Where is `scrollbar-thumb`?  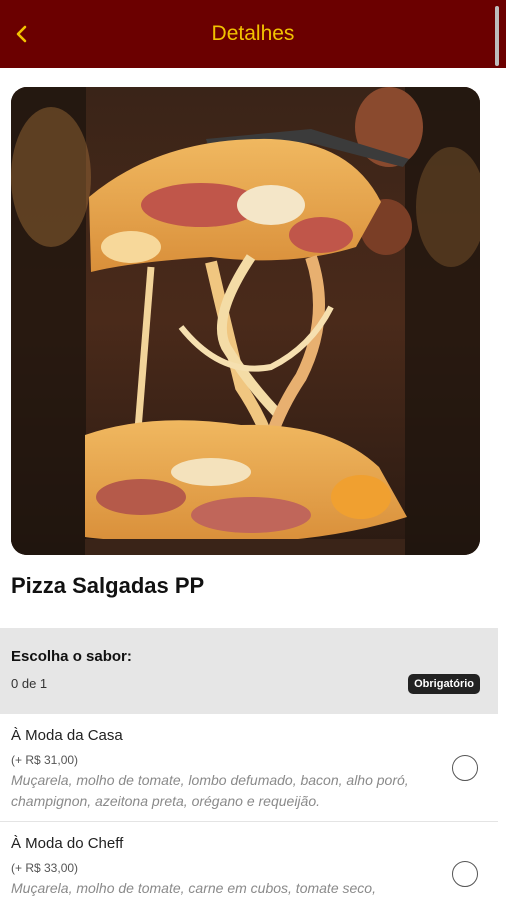 scrollbar-thumb is located at coordinates (497, 36).